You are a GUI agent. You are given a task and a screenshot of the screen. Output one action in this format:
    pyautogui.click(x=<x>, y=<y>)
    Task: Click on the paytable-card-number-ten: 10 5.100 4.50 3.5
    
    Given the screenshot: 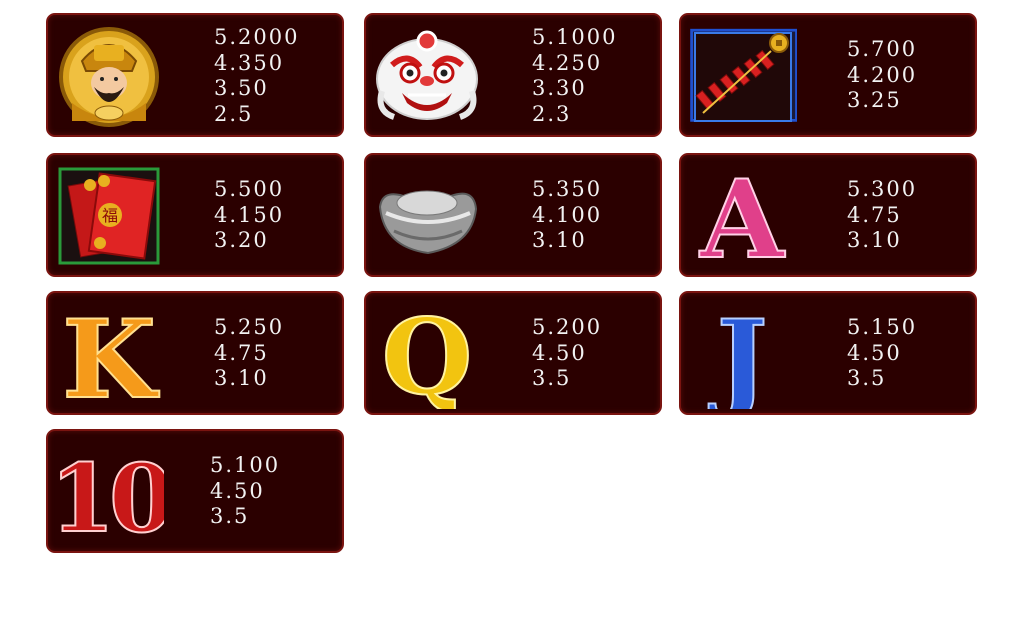 What is the action you would take?
    pyautogui.click(x=195, y=491)
    